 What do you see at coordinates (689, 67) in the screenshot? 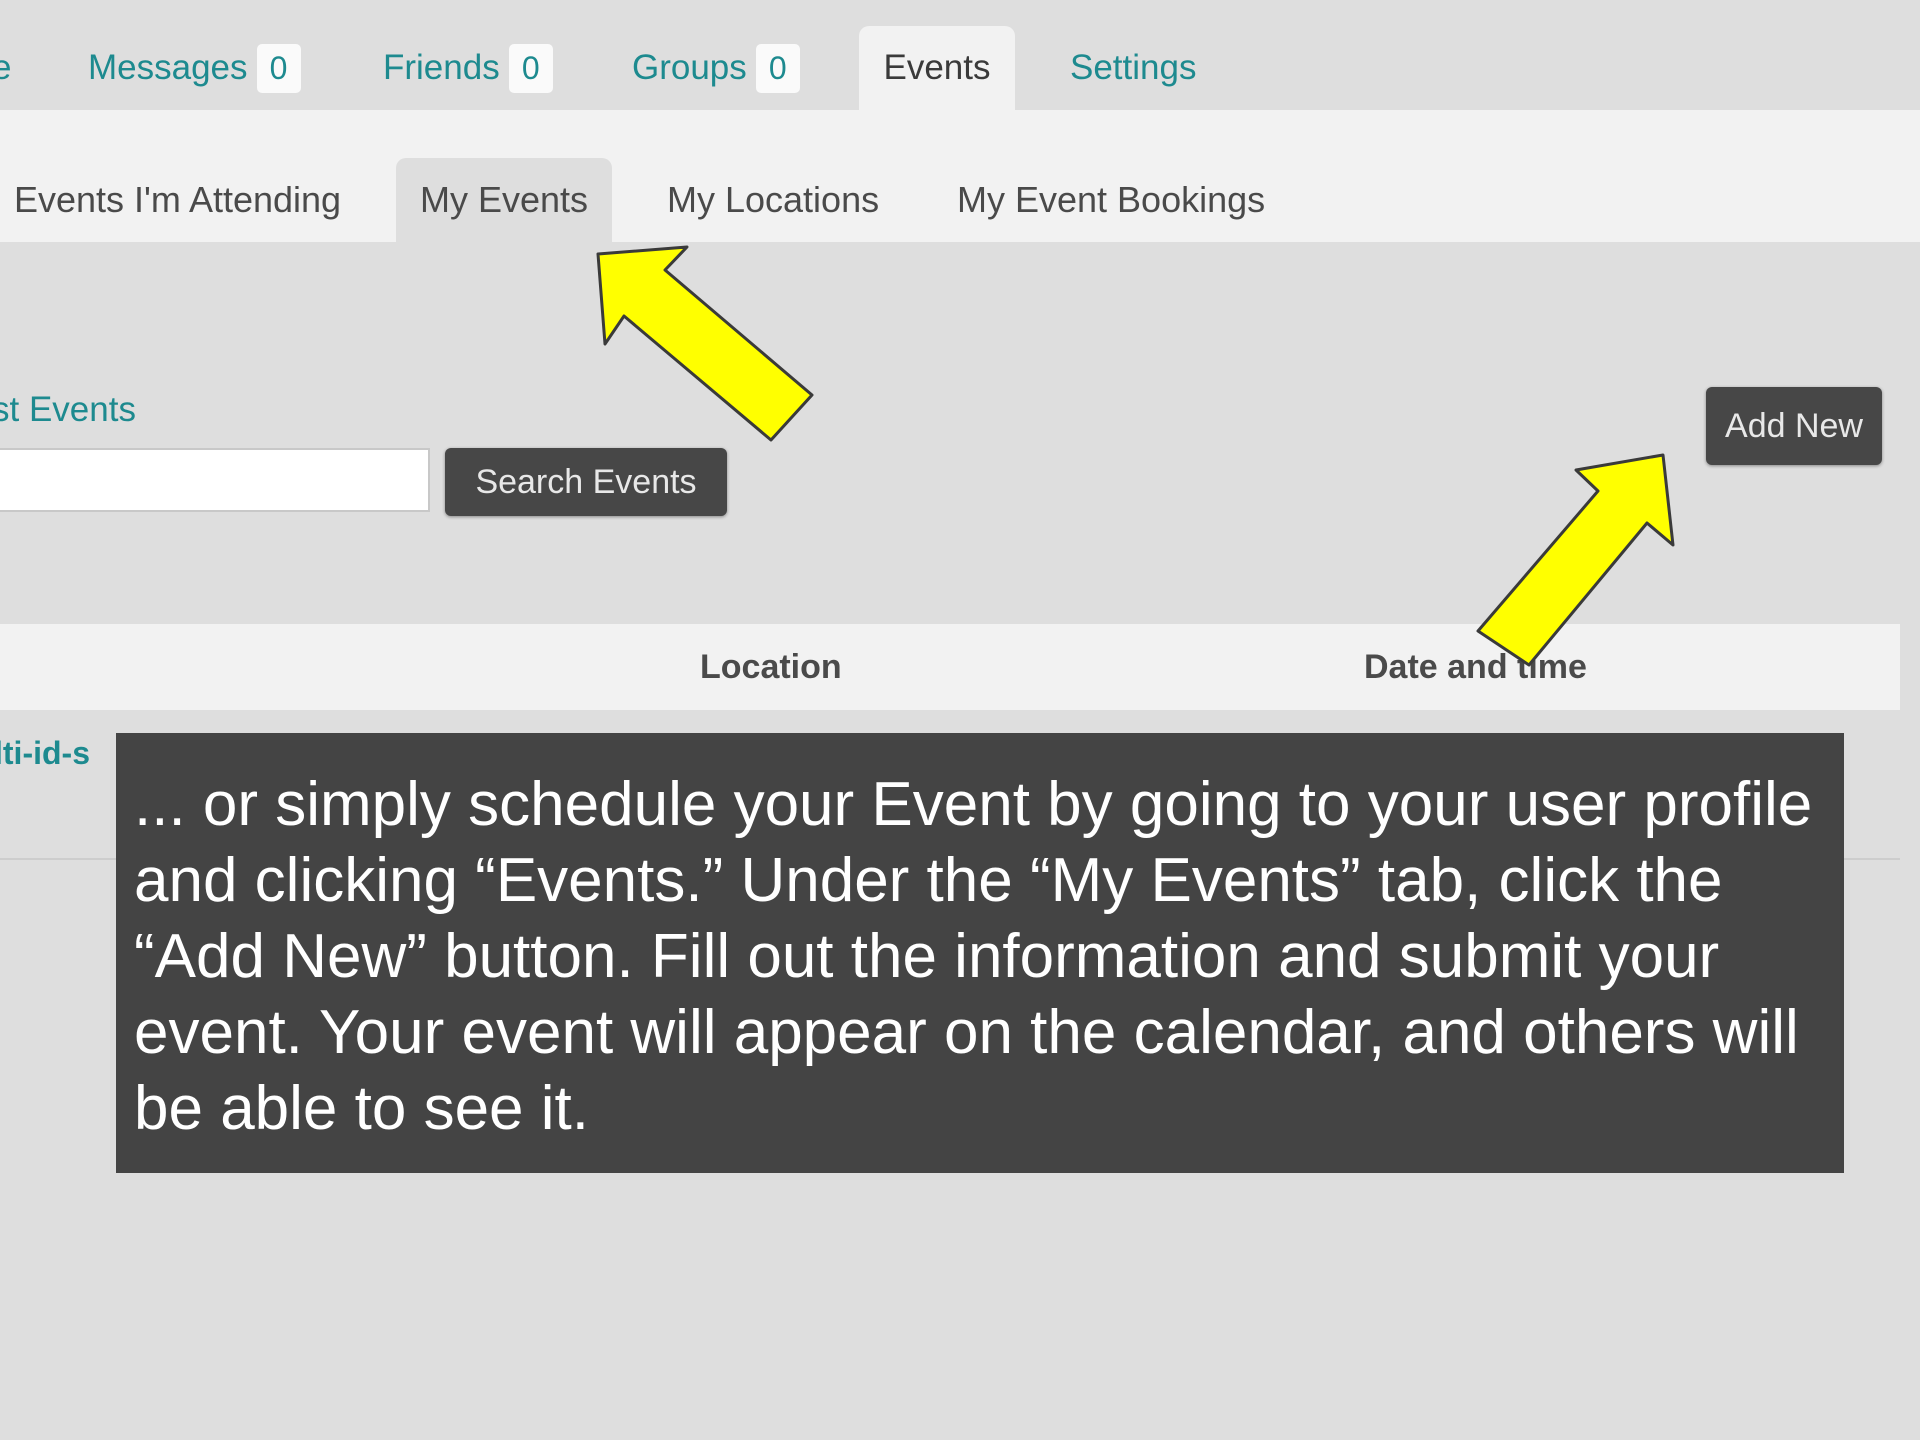
I see `tab-groups-label: Groups` at bounding box center [689, 67].